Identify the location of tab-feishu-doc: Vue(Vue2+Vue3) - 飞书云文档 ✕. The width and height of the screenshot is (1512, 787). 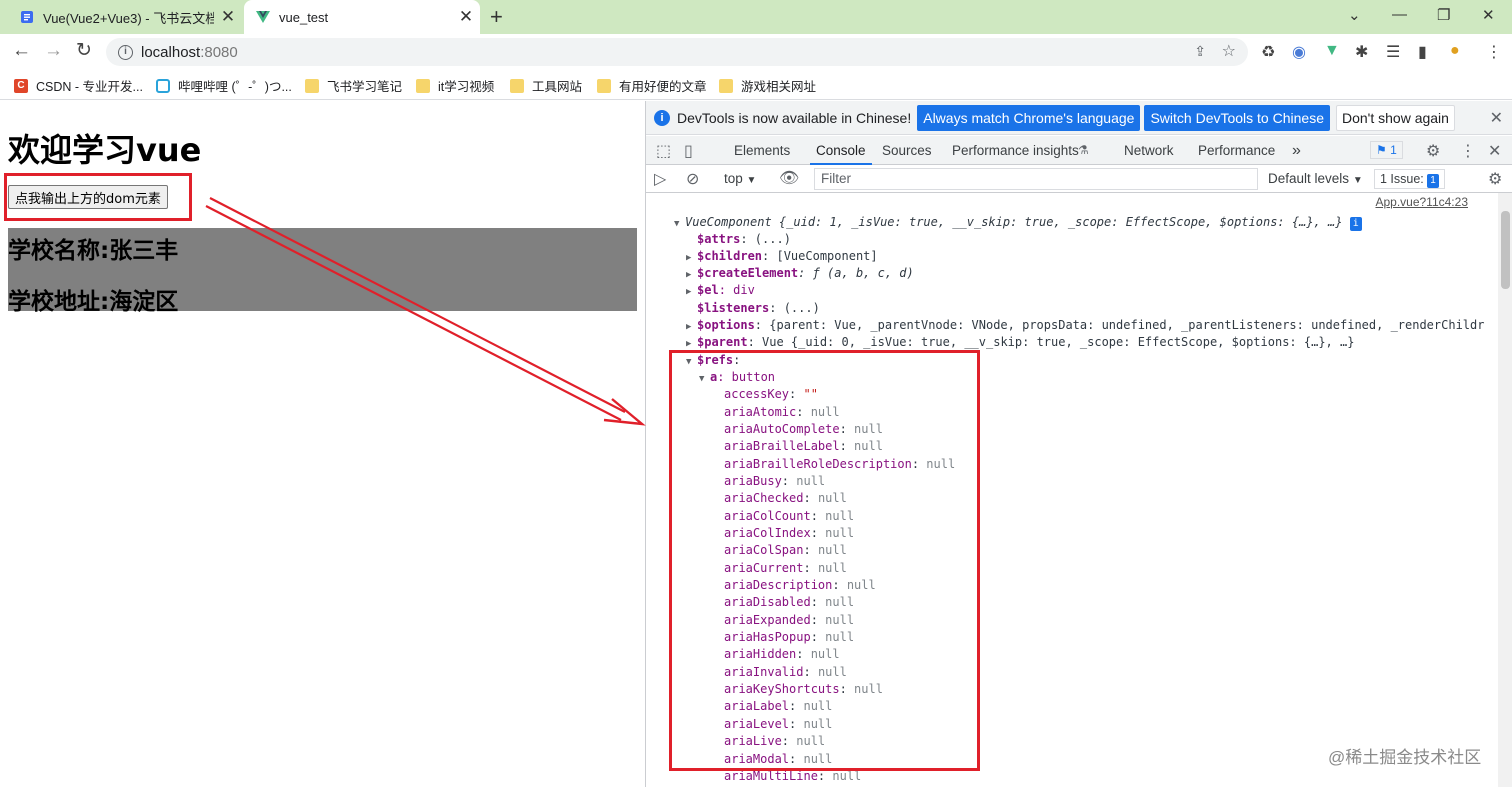
(126, 17).